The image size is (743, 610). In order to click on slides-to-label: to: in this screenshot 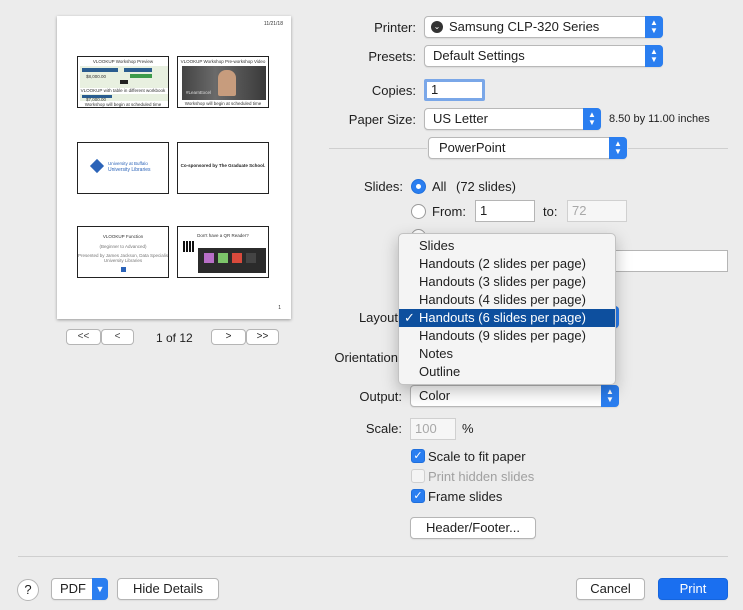, I will do `click(550, 211)`.